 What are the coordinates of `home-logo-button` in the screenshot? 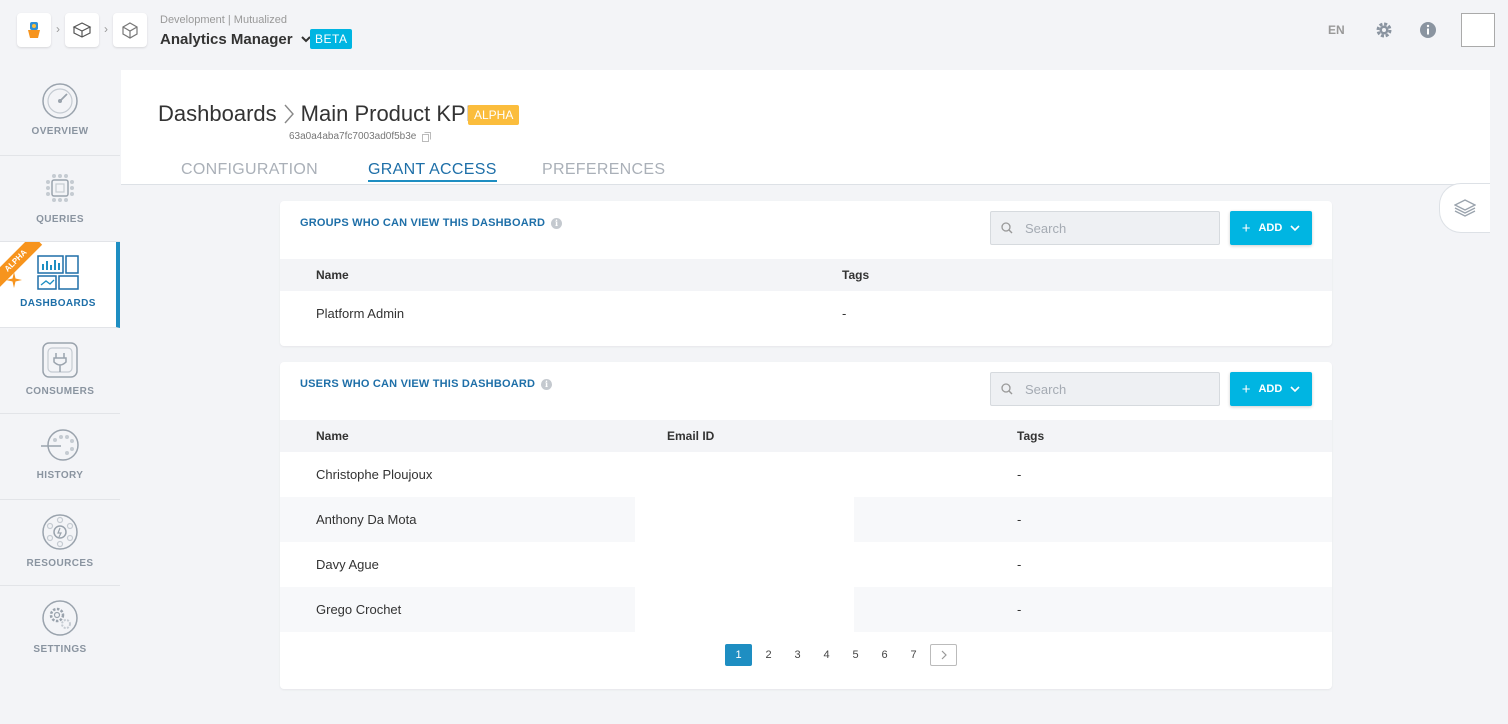 It's located at (34, 30).